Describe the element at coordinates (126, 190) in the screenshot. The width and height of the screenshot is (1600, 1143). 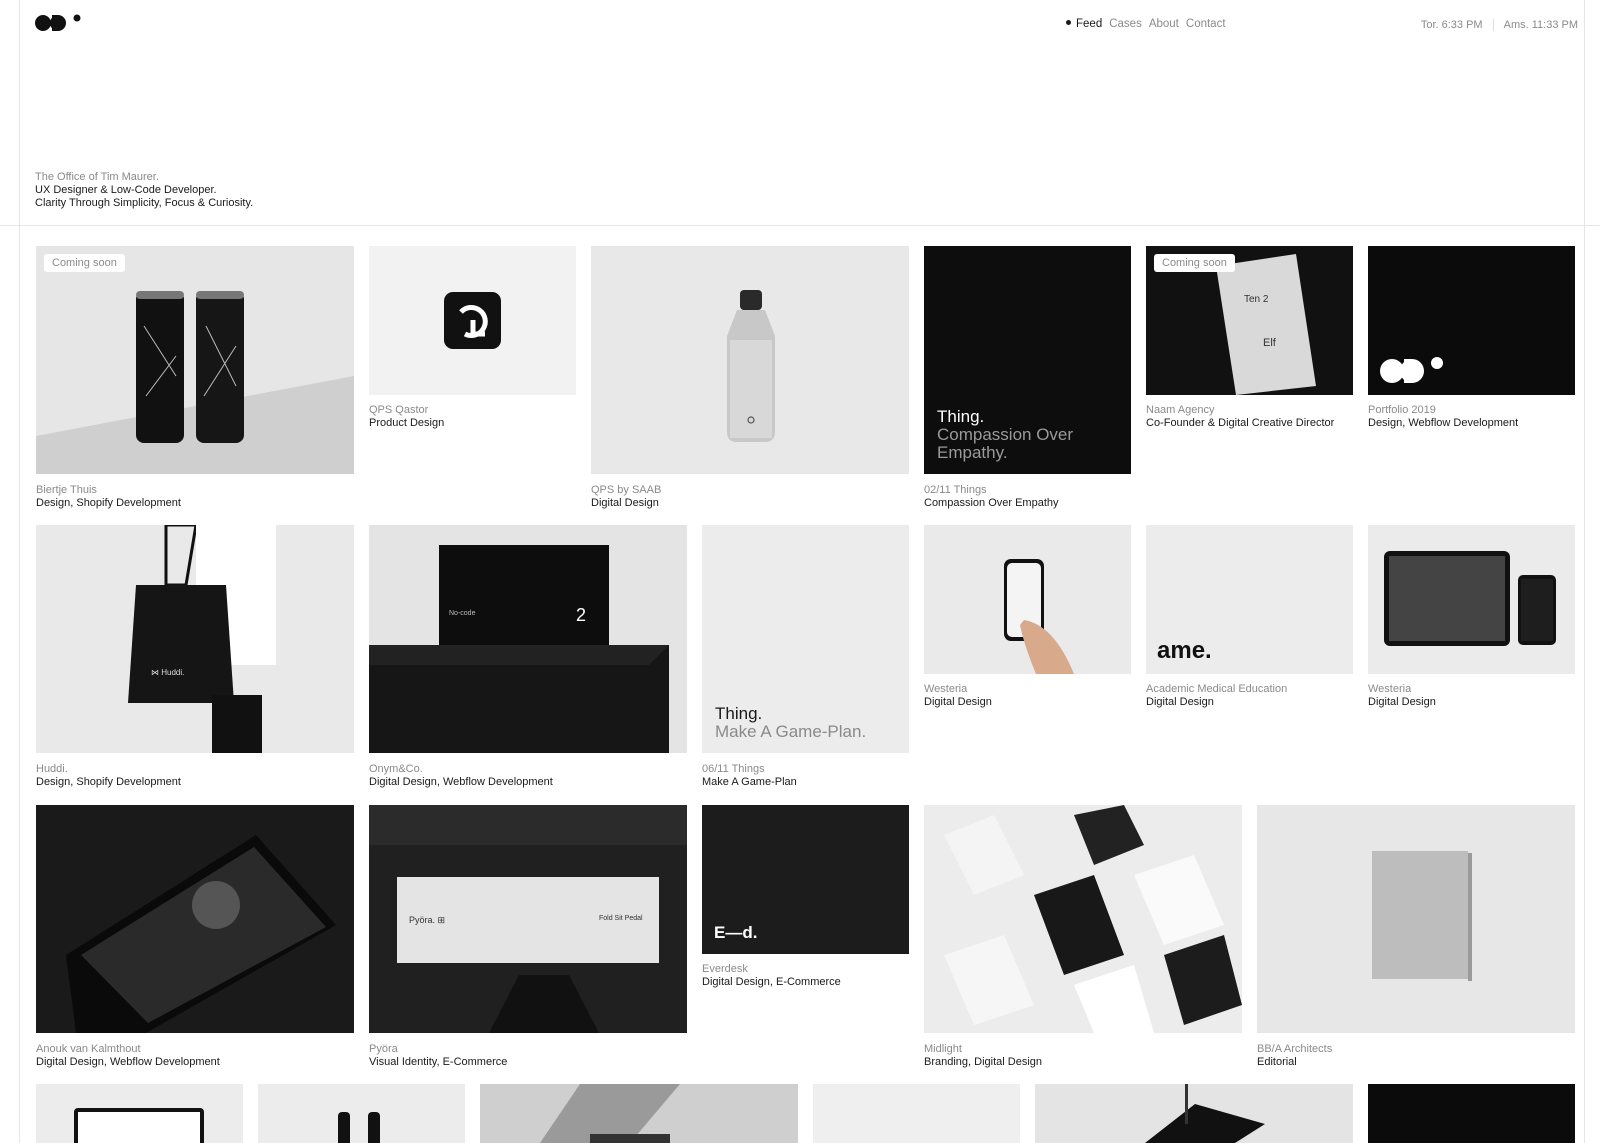
I see `intro-line-2: UX Designer & Low-Code Developer.` at that location.